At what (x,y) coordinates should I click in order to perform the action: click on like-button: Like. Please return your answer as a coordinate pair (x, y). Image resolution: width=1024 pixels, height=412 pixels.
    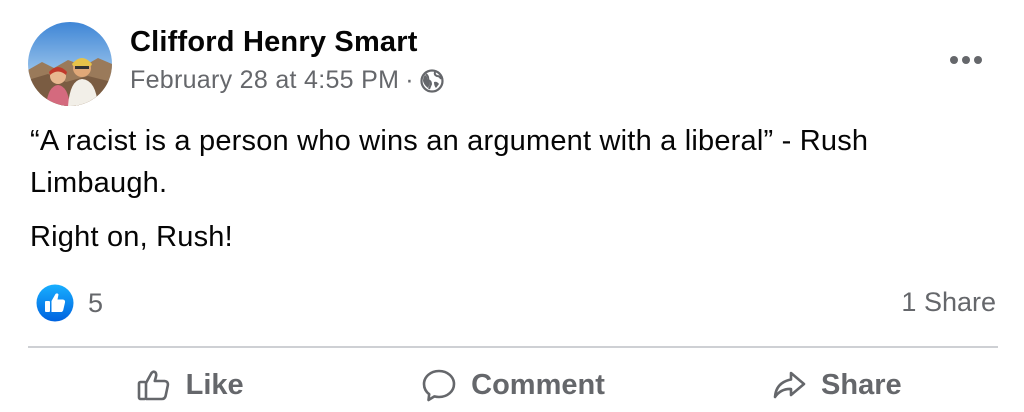
    Looking at the image, I should click on (189, 385).